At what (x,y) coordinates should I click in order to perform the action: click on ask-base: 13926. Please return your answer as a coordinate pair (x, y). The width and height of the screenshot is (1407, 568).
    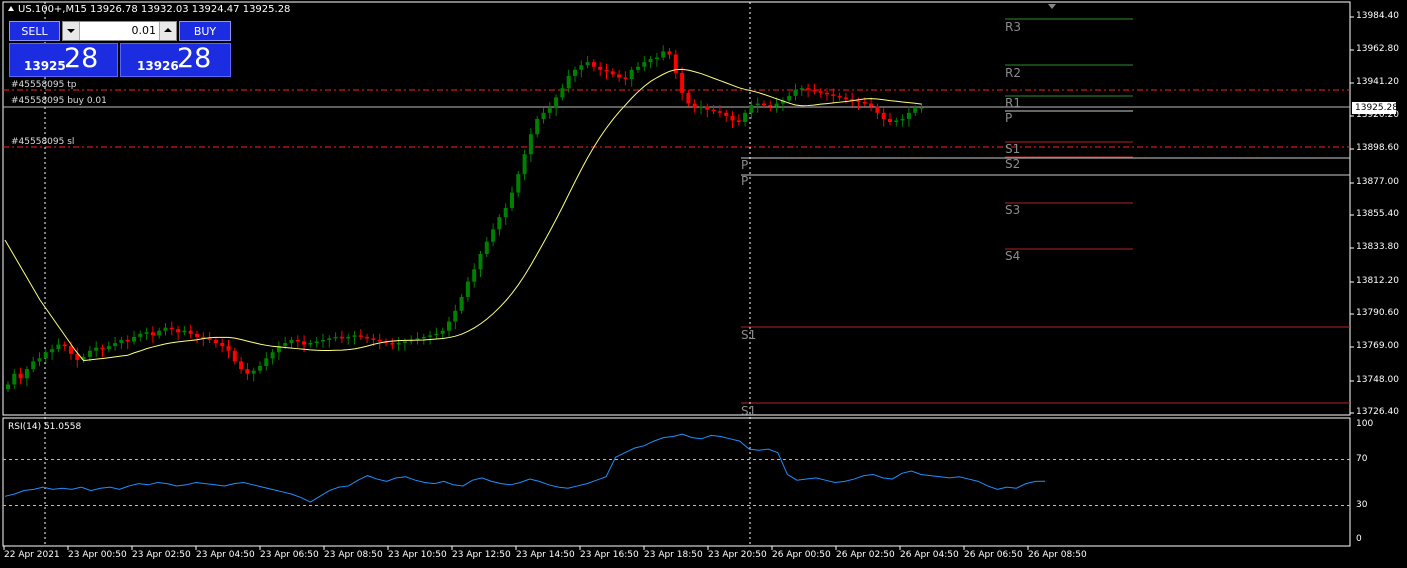
    Looking at the image, I should click on (158, 66).